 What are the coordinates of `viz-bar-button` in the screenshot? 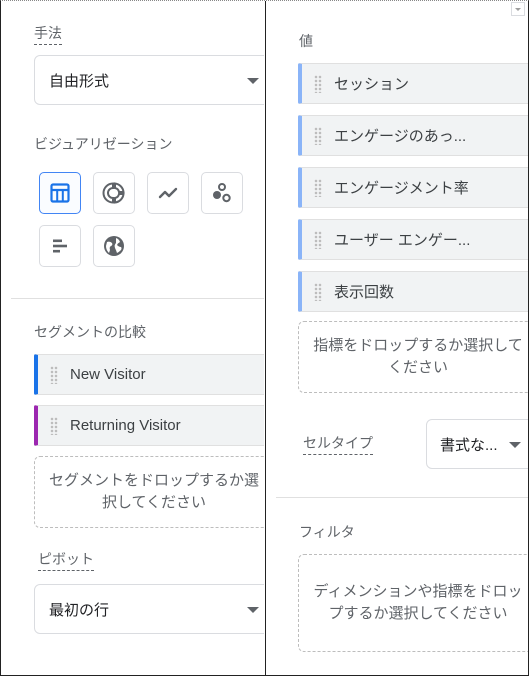 It's located at (60, 246).